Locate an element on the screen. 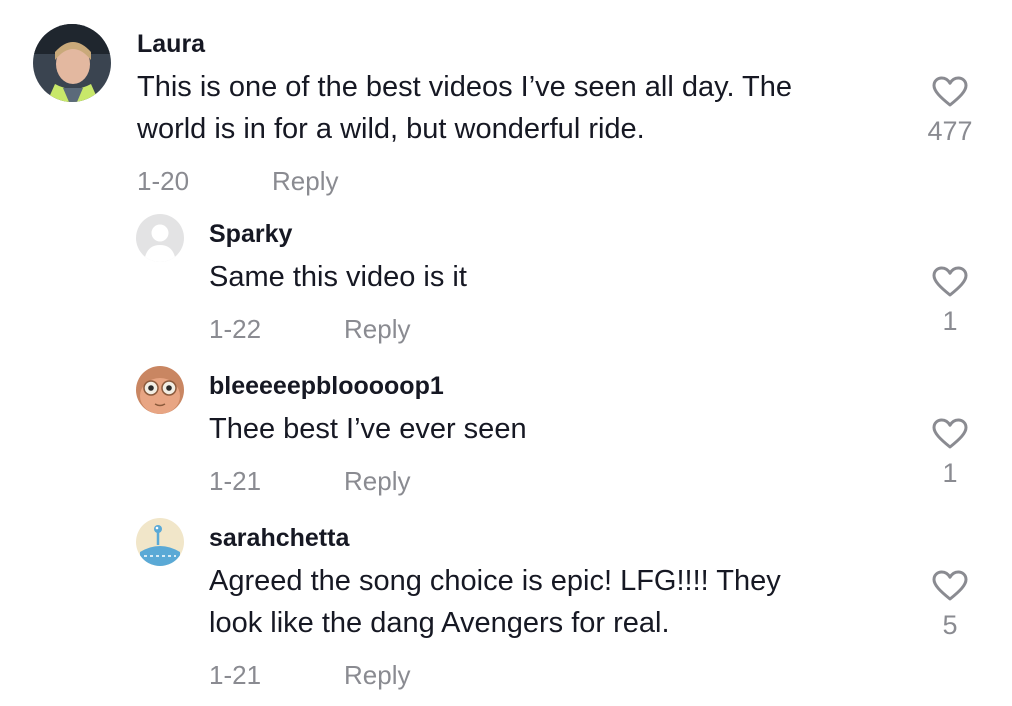  comment-date: 1-20 is located at coordinates (163, 181).